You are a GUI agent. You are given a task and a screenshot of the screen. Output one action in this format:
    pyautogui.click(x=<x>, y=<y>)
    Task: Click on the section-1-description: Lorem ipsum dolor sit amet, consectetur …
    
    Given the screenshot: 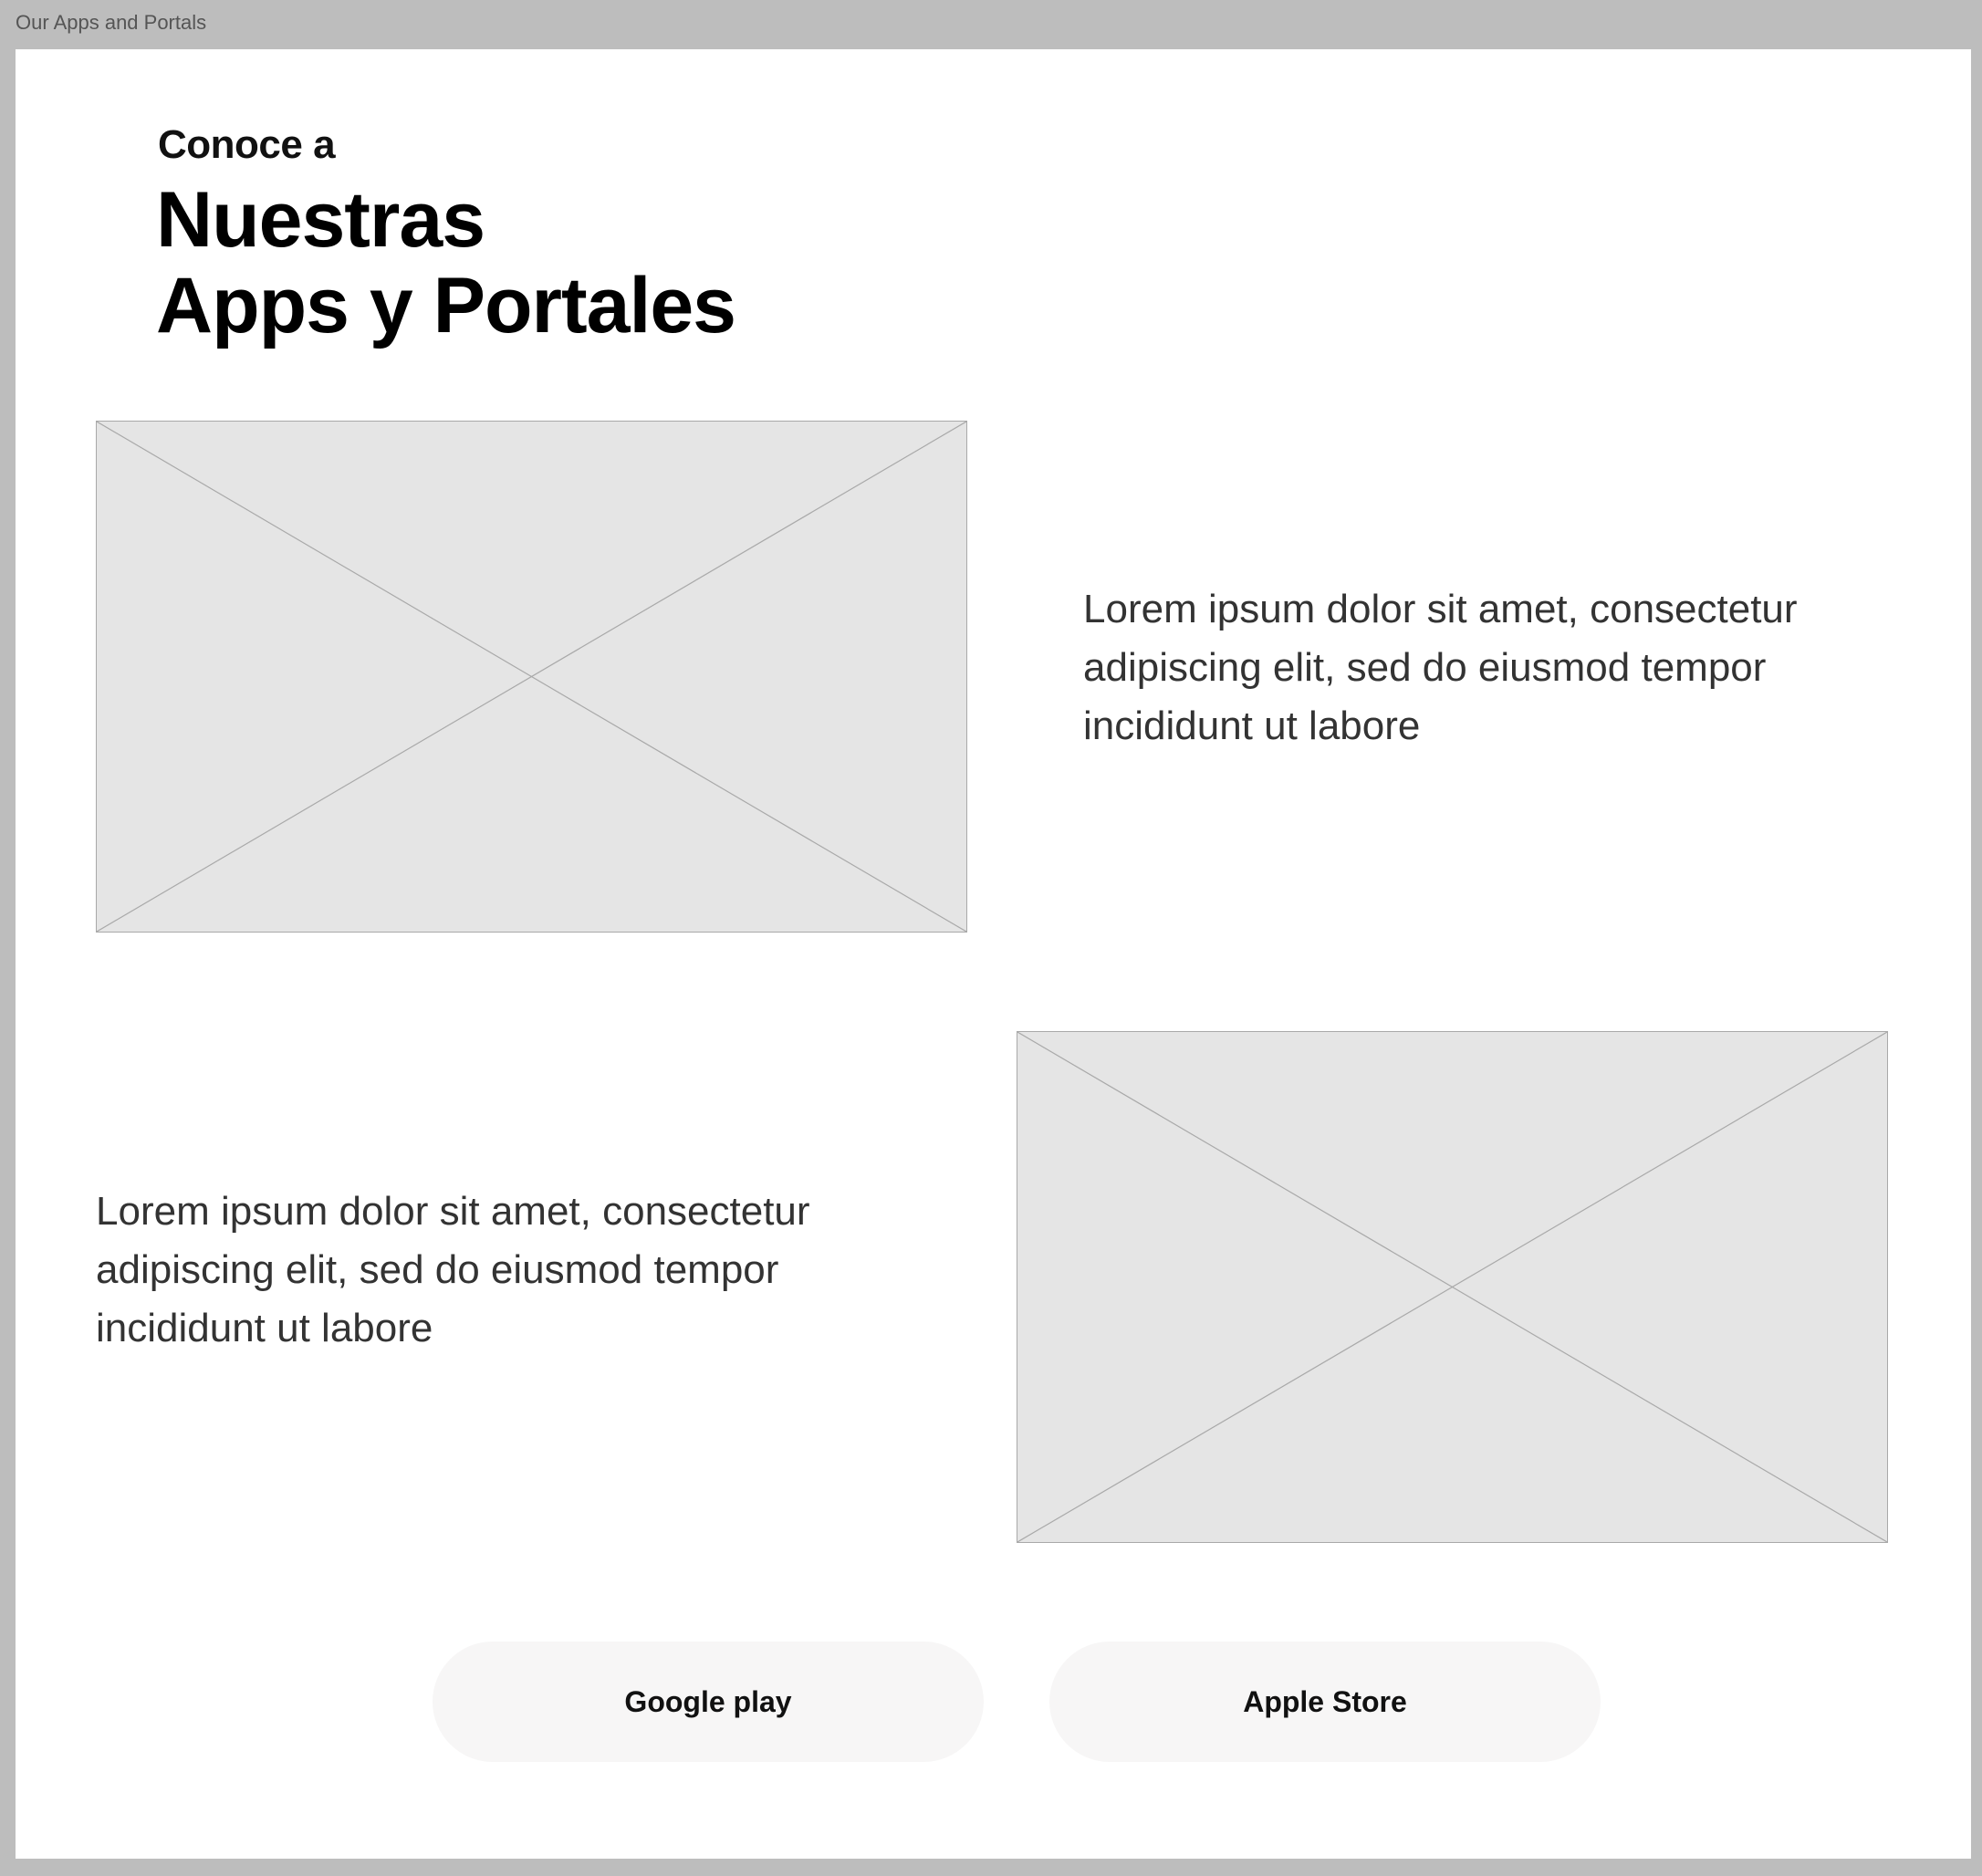 What is the action you would take?
    pyautogui.click(x=1440, y=667)
    